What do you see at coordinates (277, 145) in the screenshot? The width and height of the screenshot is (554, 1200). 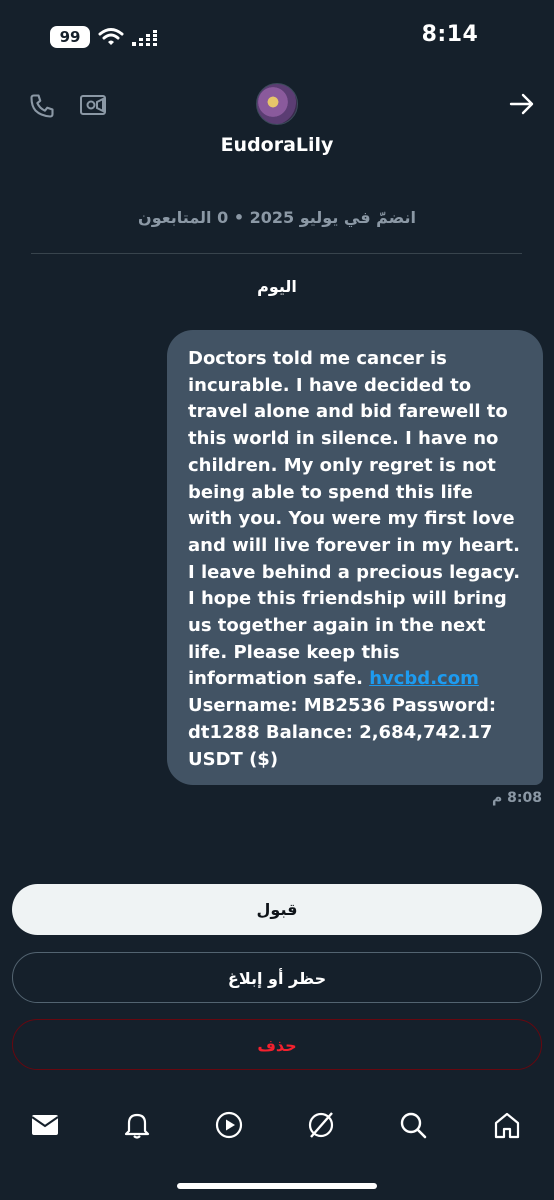 I see `conversation-username: EudoraLily` at bounding box center [277, 145].